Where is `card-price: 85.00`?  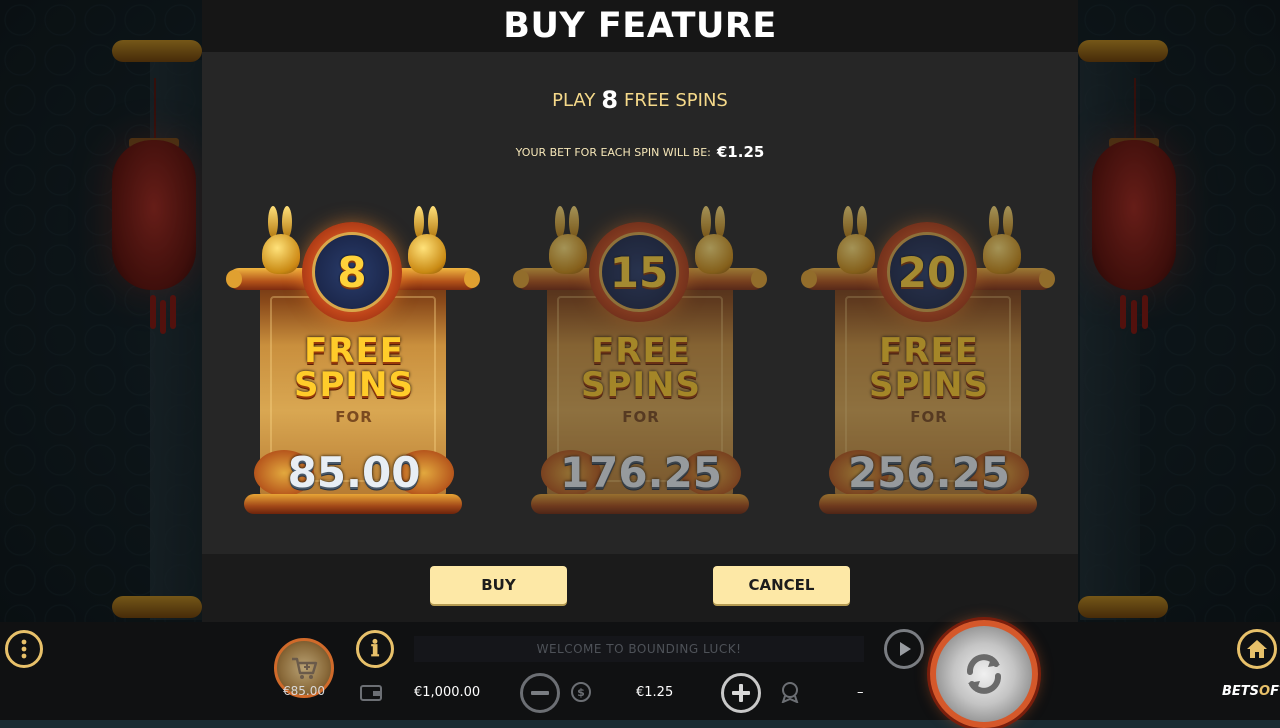 card-price: 85.00 is located at coordinates (354, 472).